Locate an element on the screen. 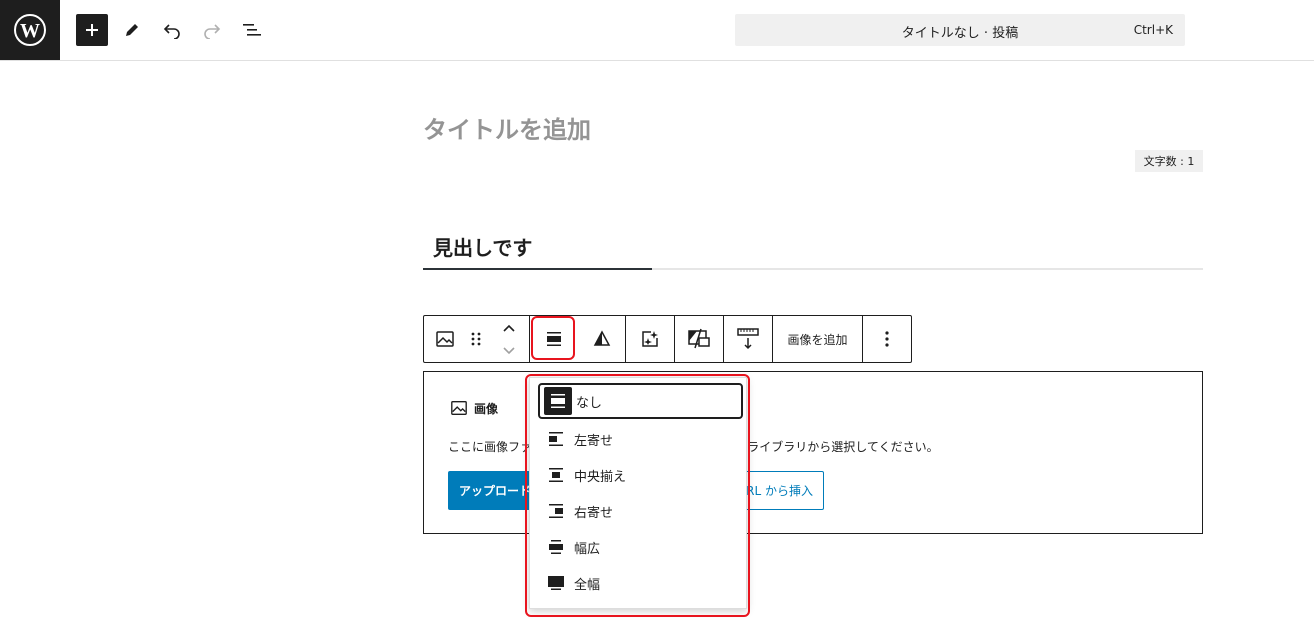  command-palette-button: タイトルなし · 投稿 Ctrl+K is located at coordinates (960, 30).